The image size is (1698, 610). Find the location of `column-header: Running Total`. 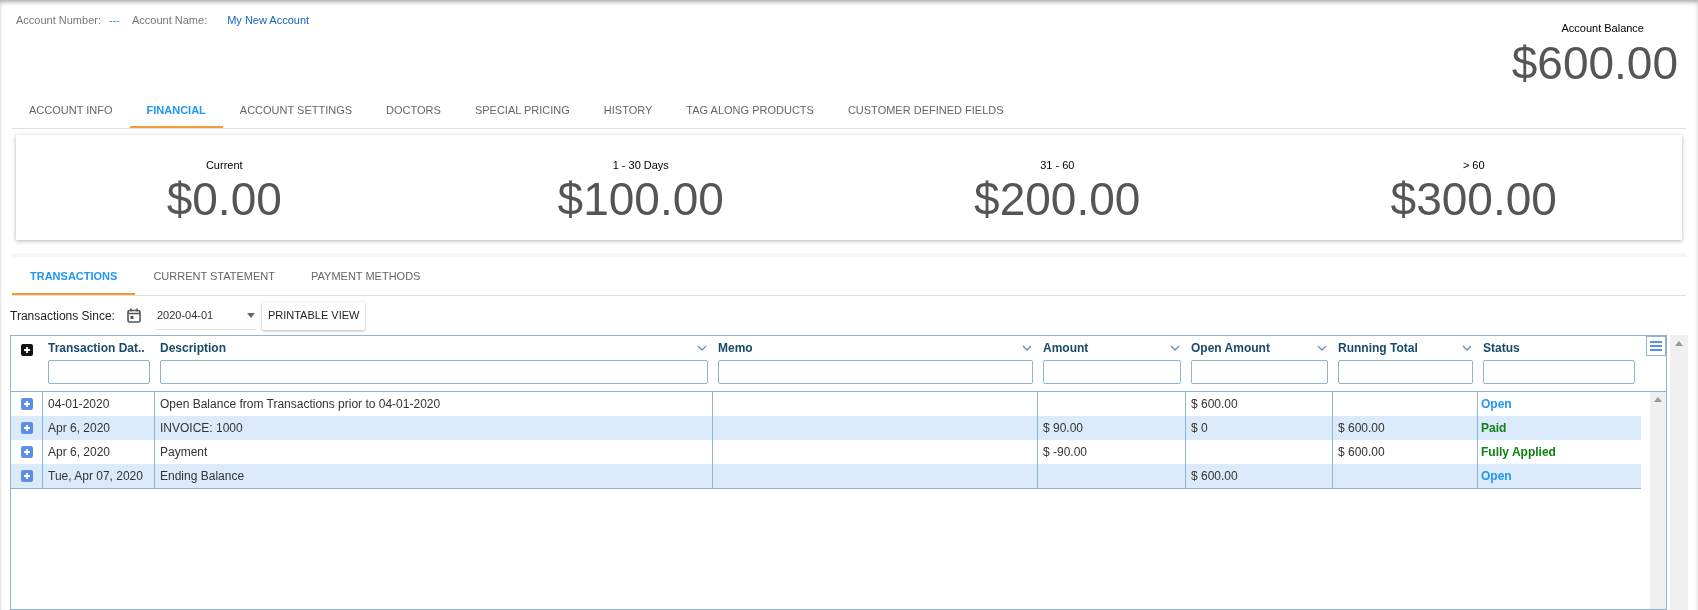

column-header: Running Total is located at coordinates (1378, 347).